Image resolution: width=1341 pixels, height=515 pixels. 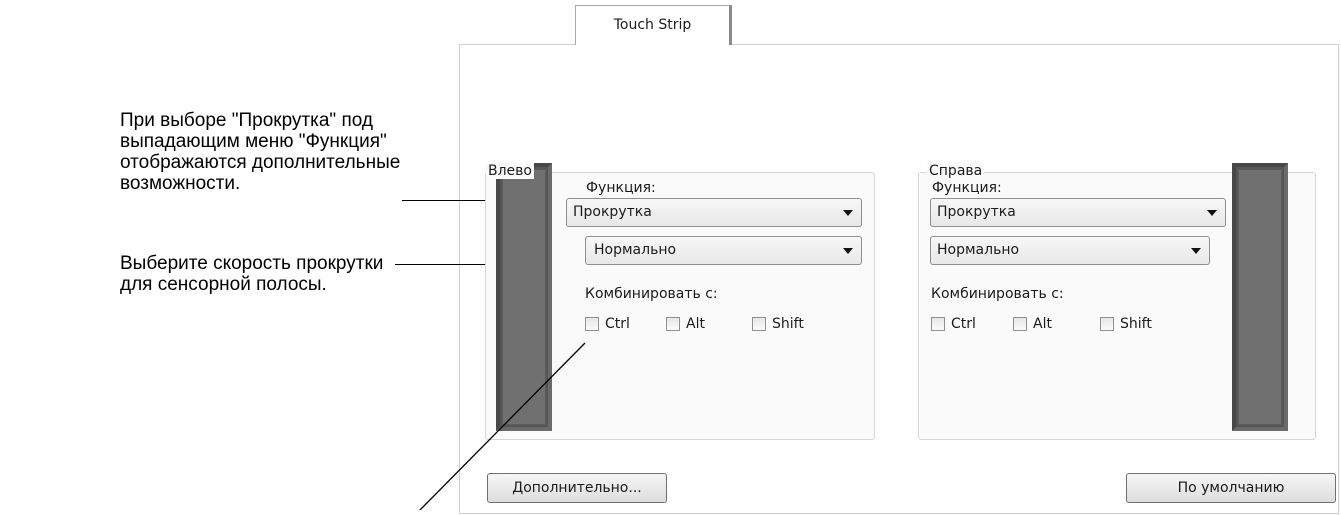 What do you see at coordinates (788, 324) in the screenshot?
I see `left-shift-label: Shift` at bounding box center [788, 324].